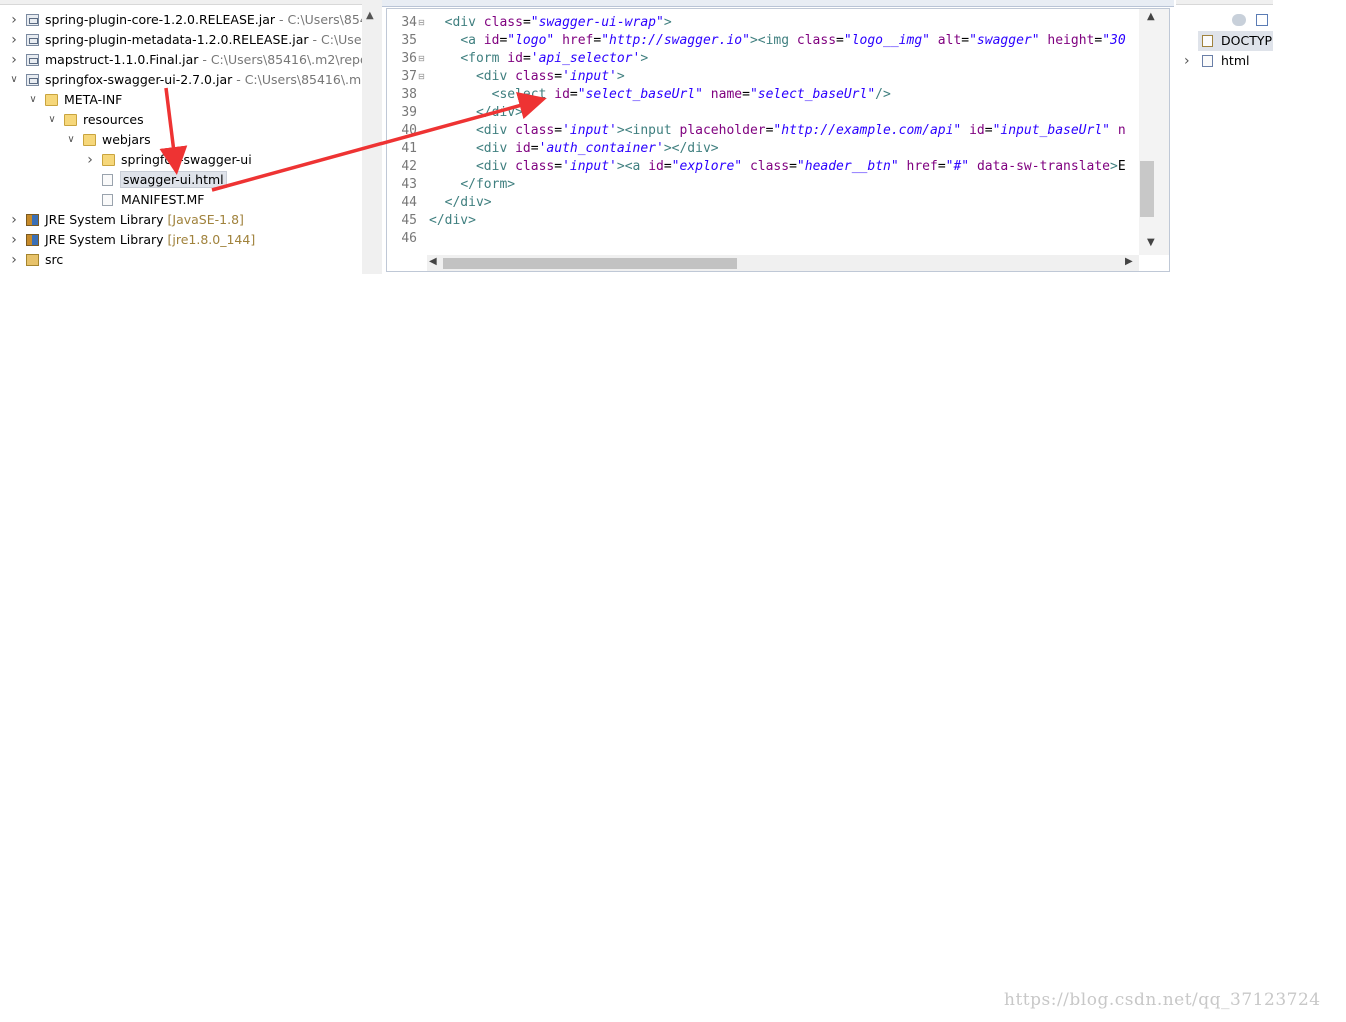  What do you see at coordinates (1235, 41) in the screenshot?
I see `outline-item: DOCTYPE` at bounding box center [1235, 41].